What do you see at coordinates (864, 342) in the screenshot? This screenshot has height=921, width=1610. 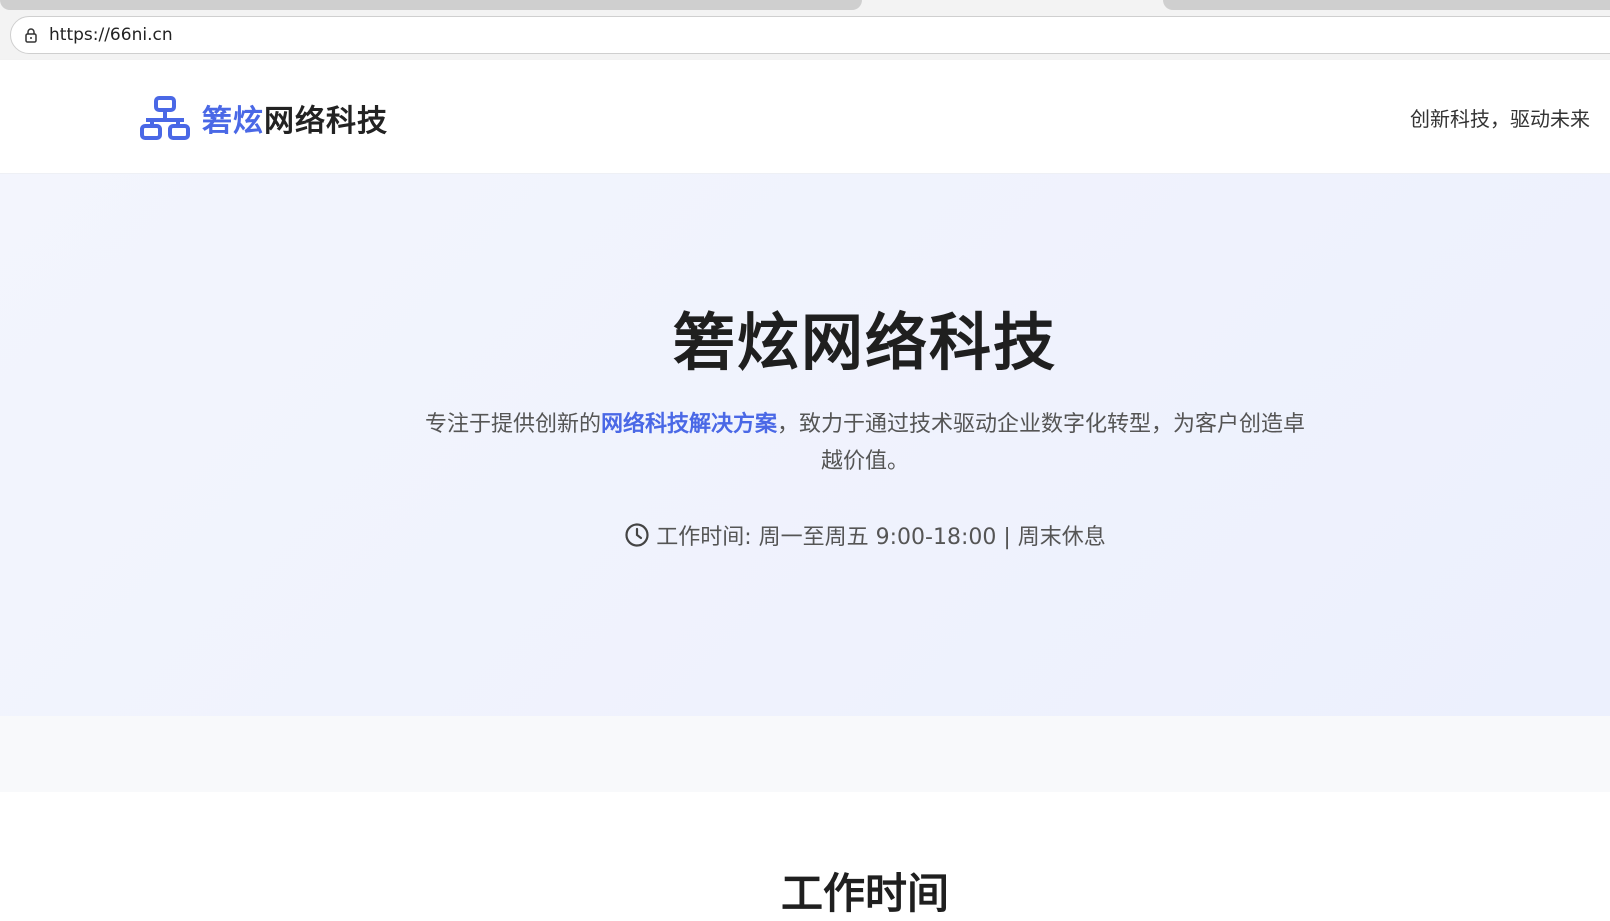 I see `hero-title: 箬炫网络科技` at bounding box center [864, 342].